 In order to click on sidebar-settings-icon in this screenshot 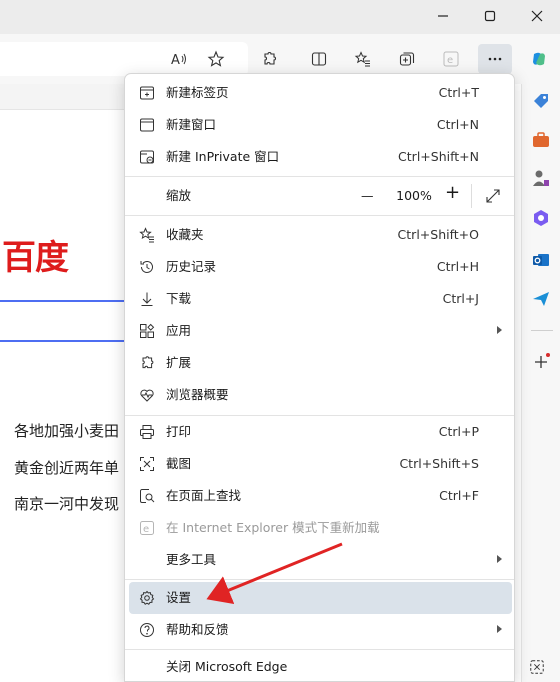, I will do `click(537, 667)`.